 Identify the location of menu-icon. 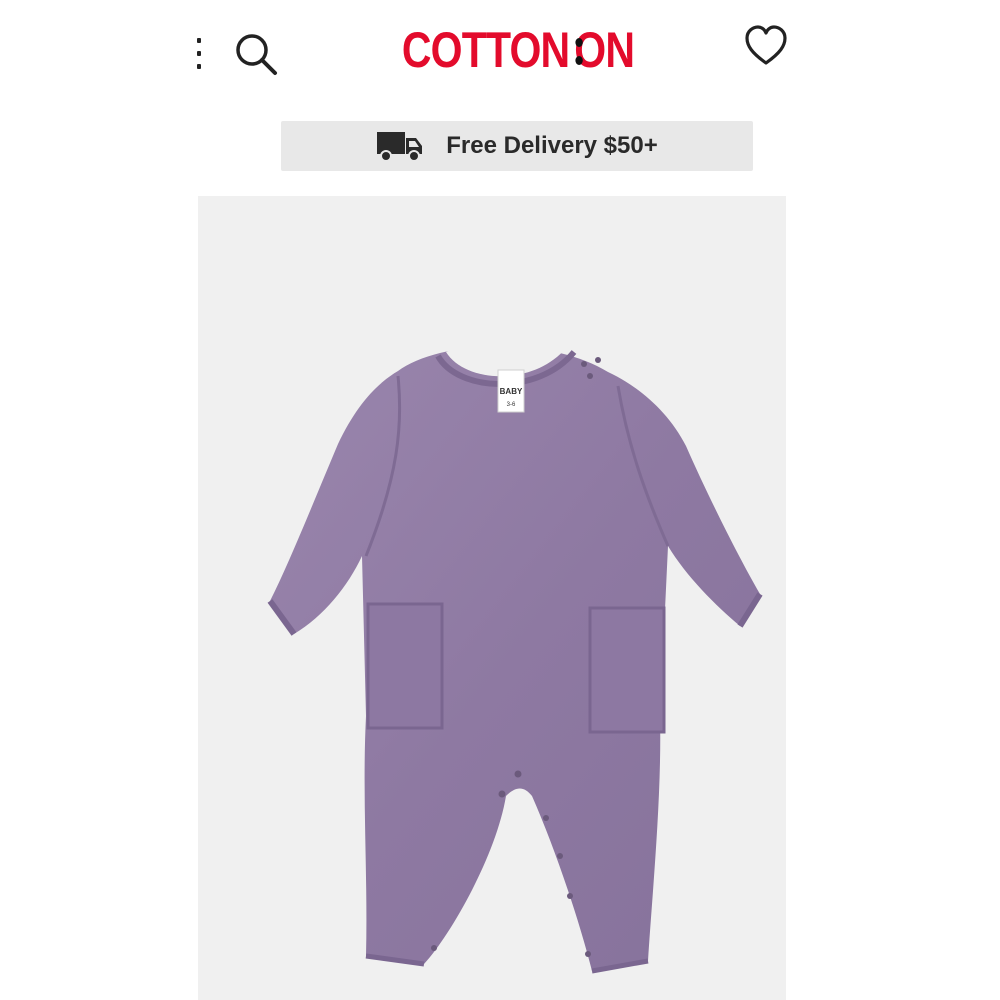
(200, 54).